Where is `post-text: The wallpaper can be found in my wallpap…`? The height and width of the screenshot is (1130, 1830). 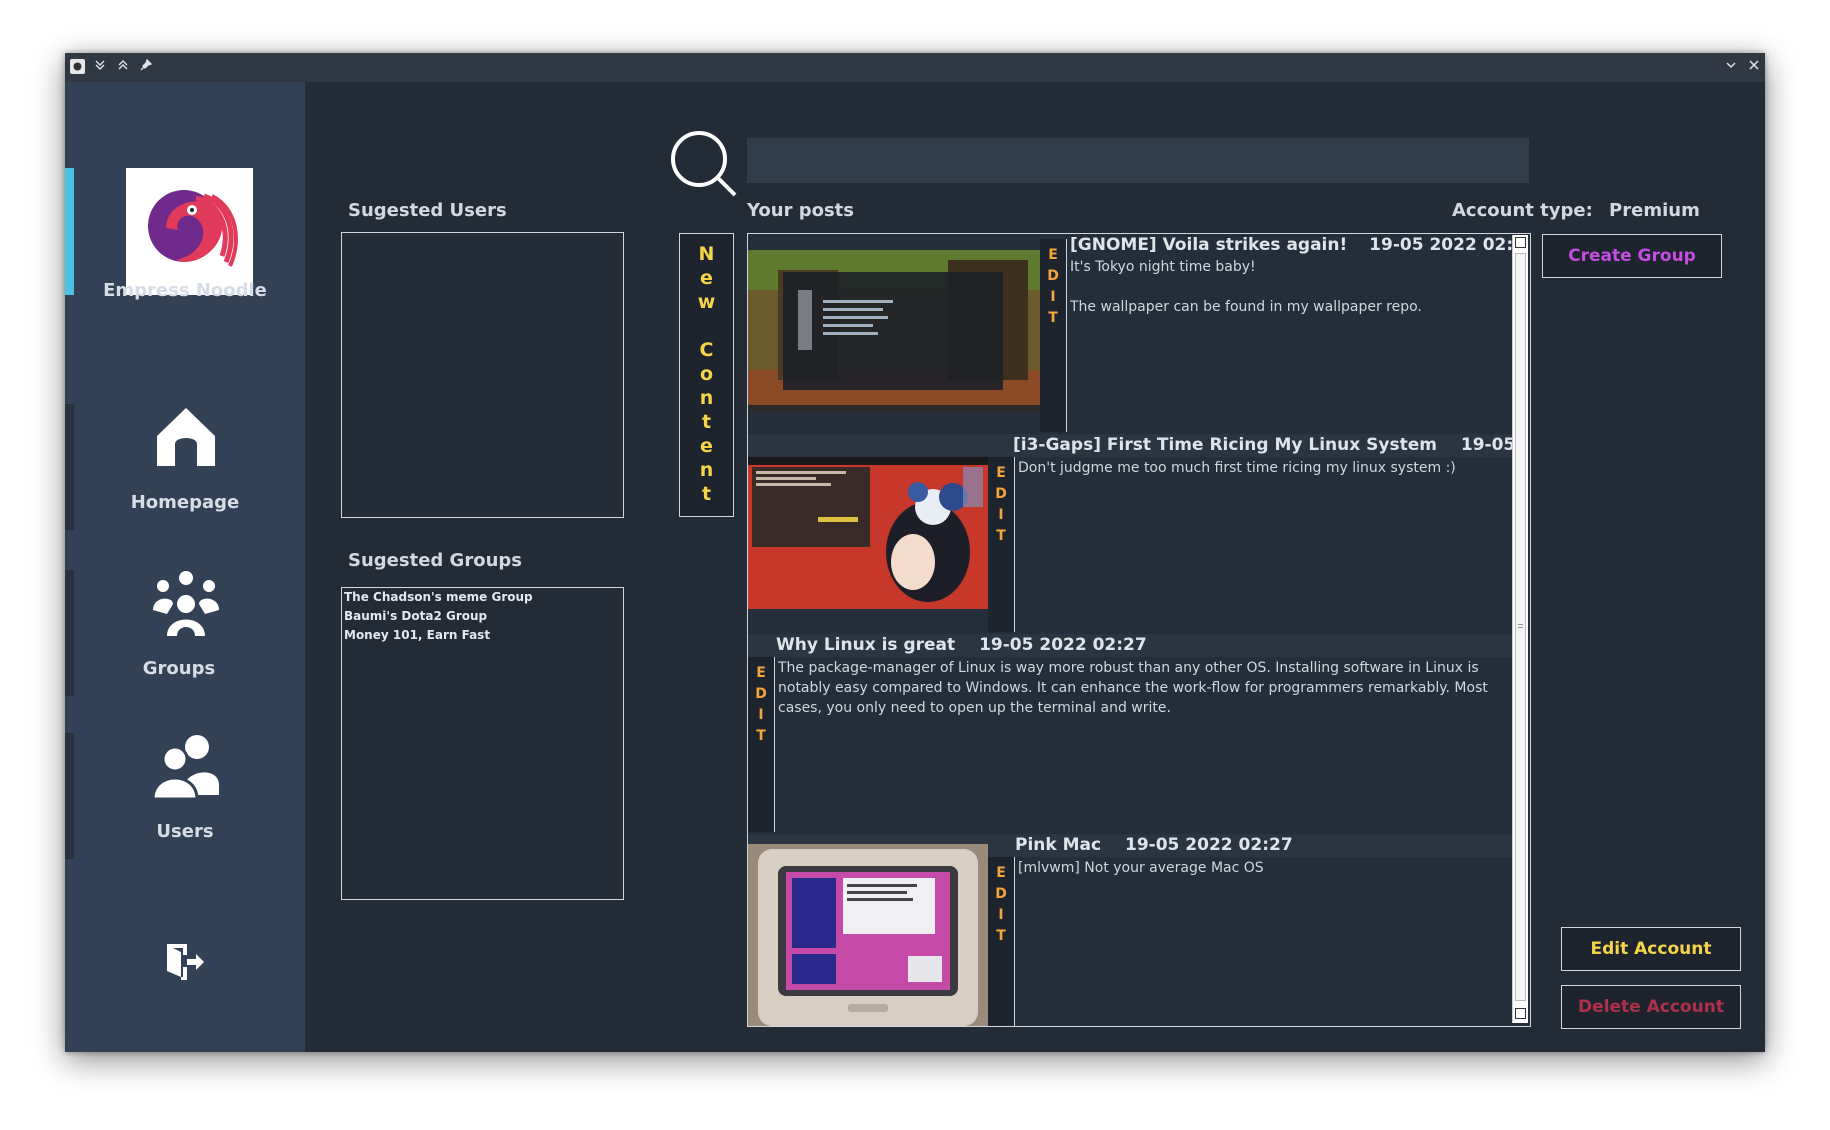 post-text: The wallpaper can be found in my wallpap… is located at coordinates (1246, 307).